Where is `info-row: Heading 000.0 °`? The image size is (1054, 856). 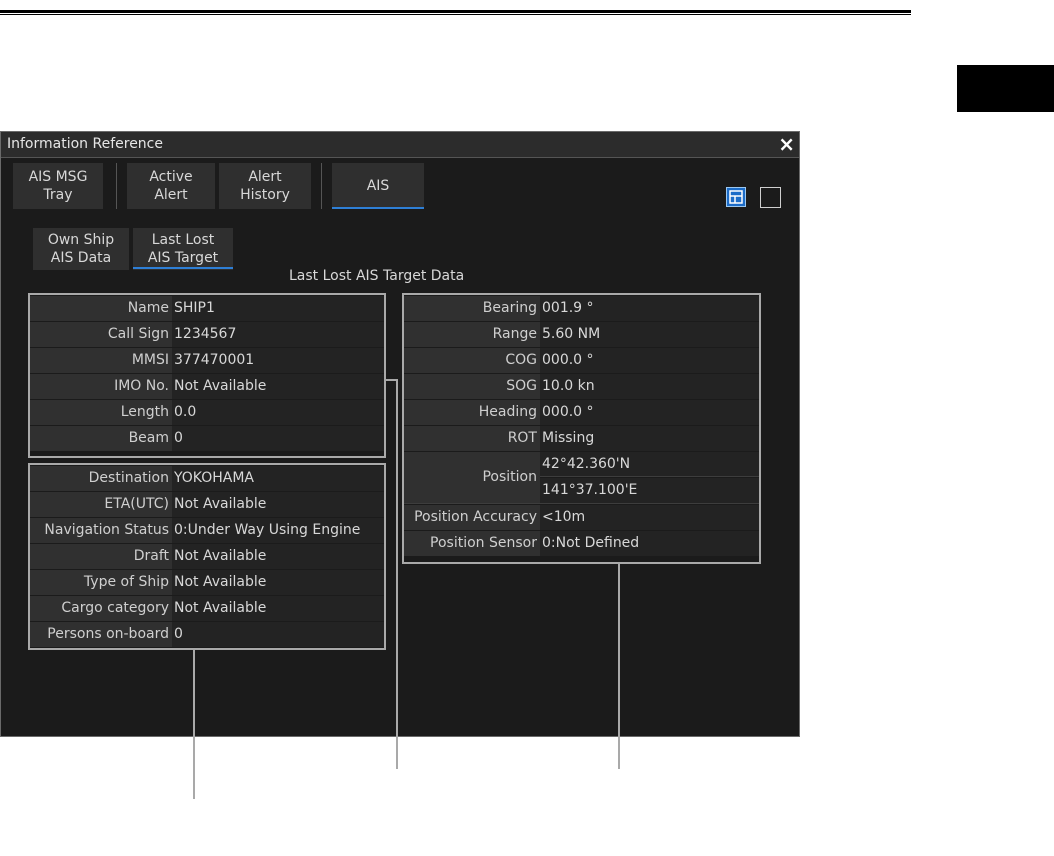
info-row: Heading 000.0 ° is located at coordinates (581, 412).